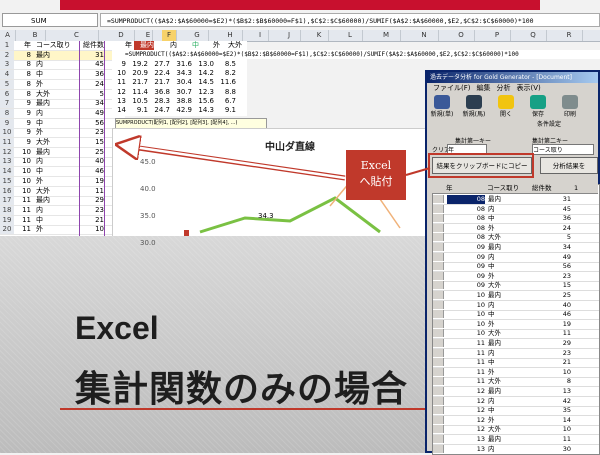 The width and height of the screenshot is (600, 455). What do you see at coordinates (148, 216) in the screenshot?
I see `chart-y-tick: 35.0` at bounding box center [148, 216].